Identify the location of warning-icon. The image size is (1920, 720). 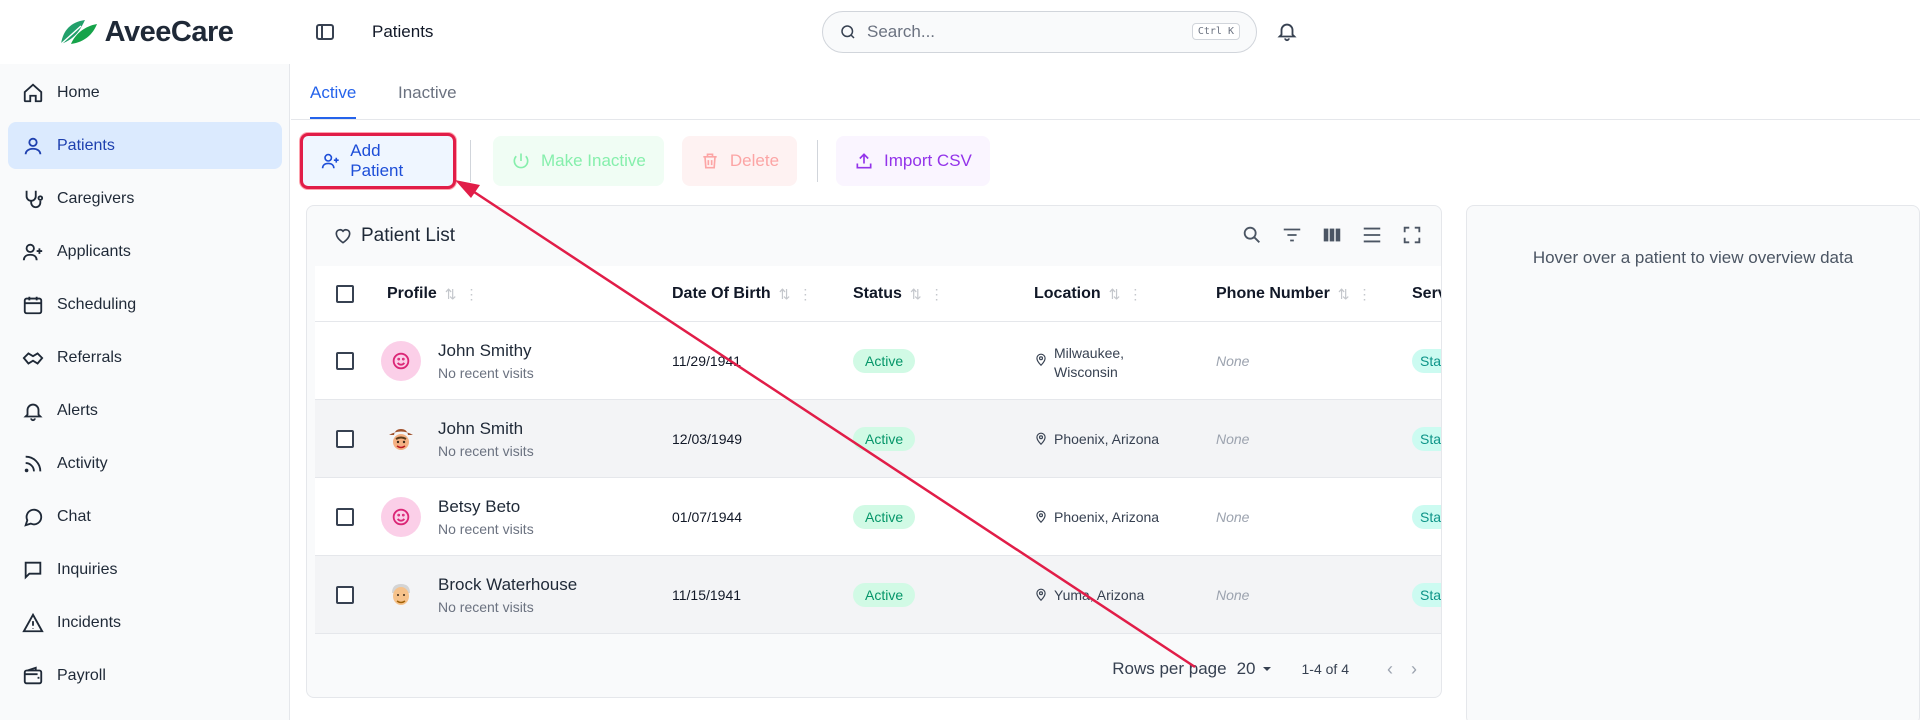
(33, 622).